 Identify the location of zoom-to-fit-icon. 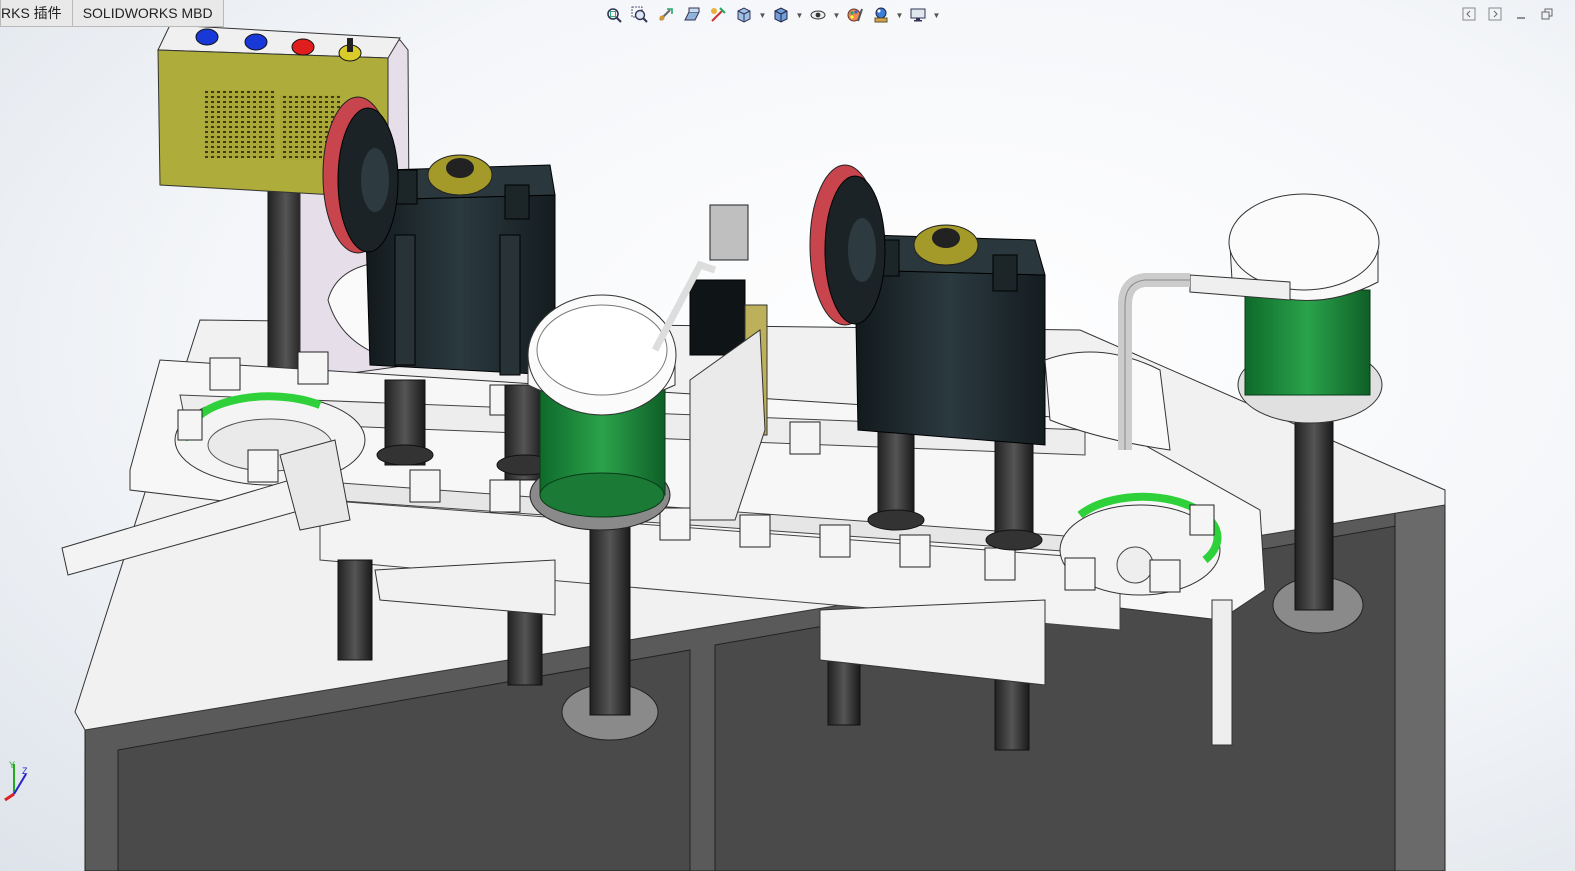
(614, 15).